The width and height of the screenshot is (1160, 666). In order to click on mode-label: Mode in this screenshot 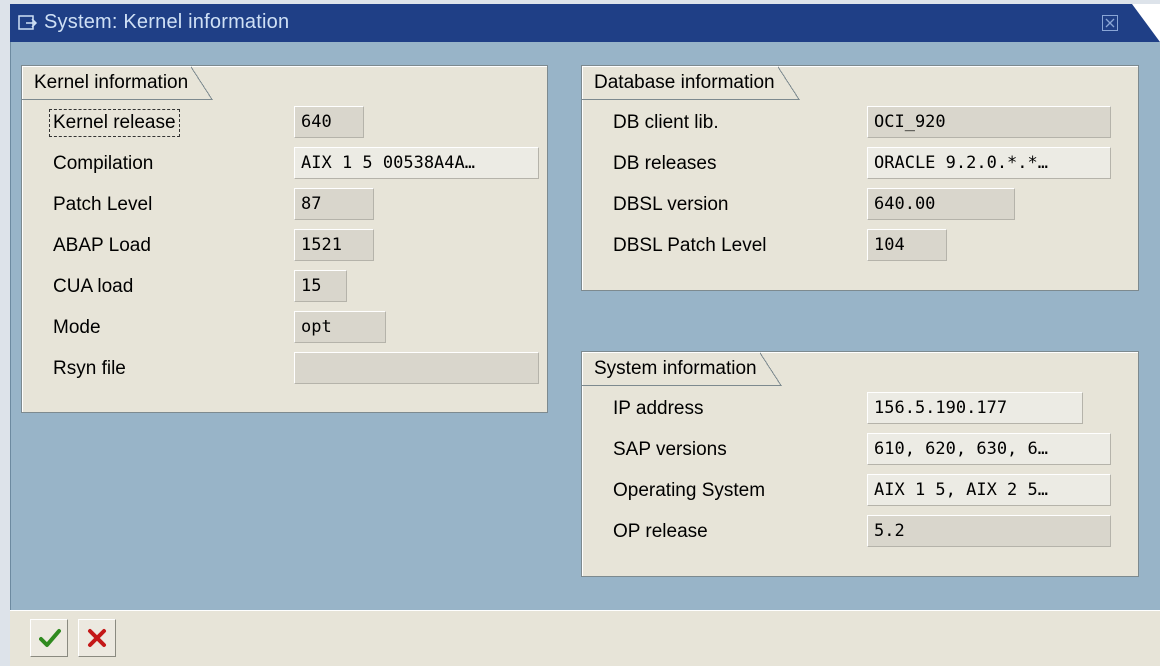, I will do `click(77, 327)`.